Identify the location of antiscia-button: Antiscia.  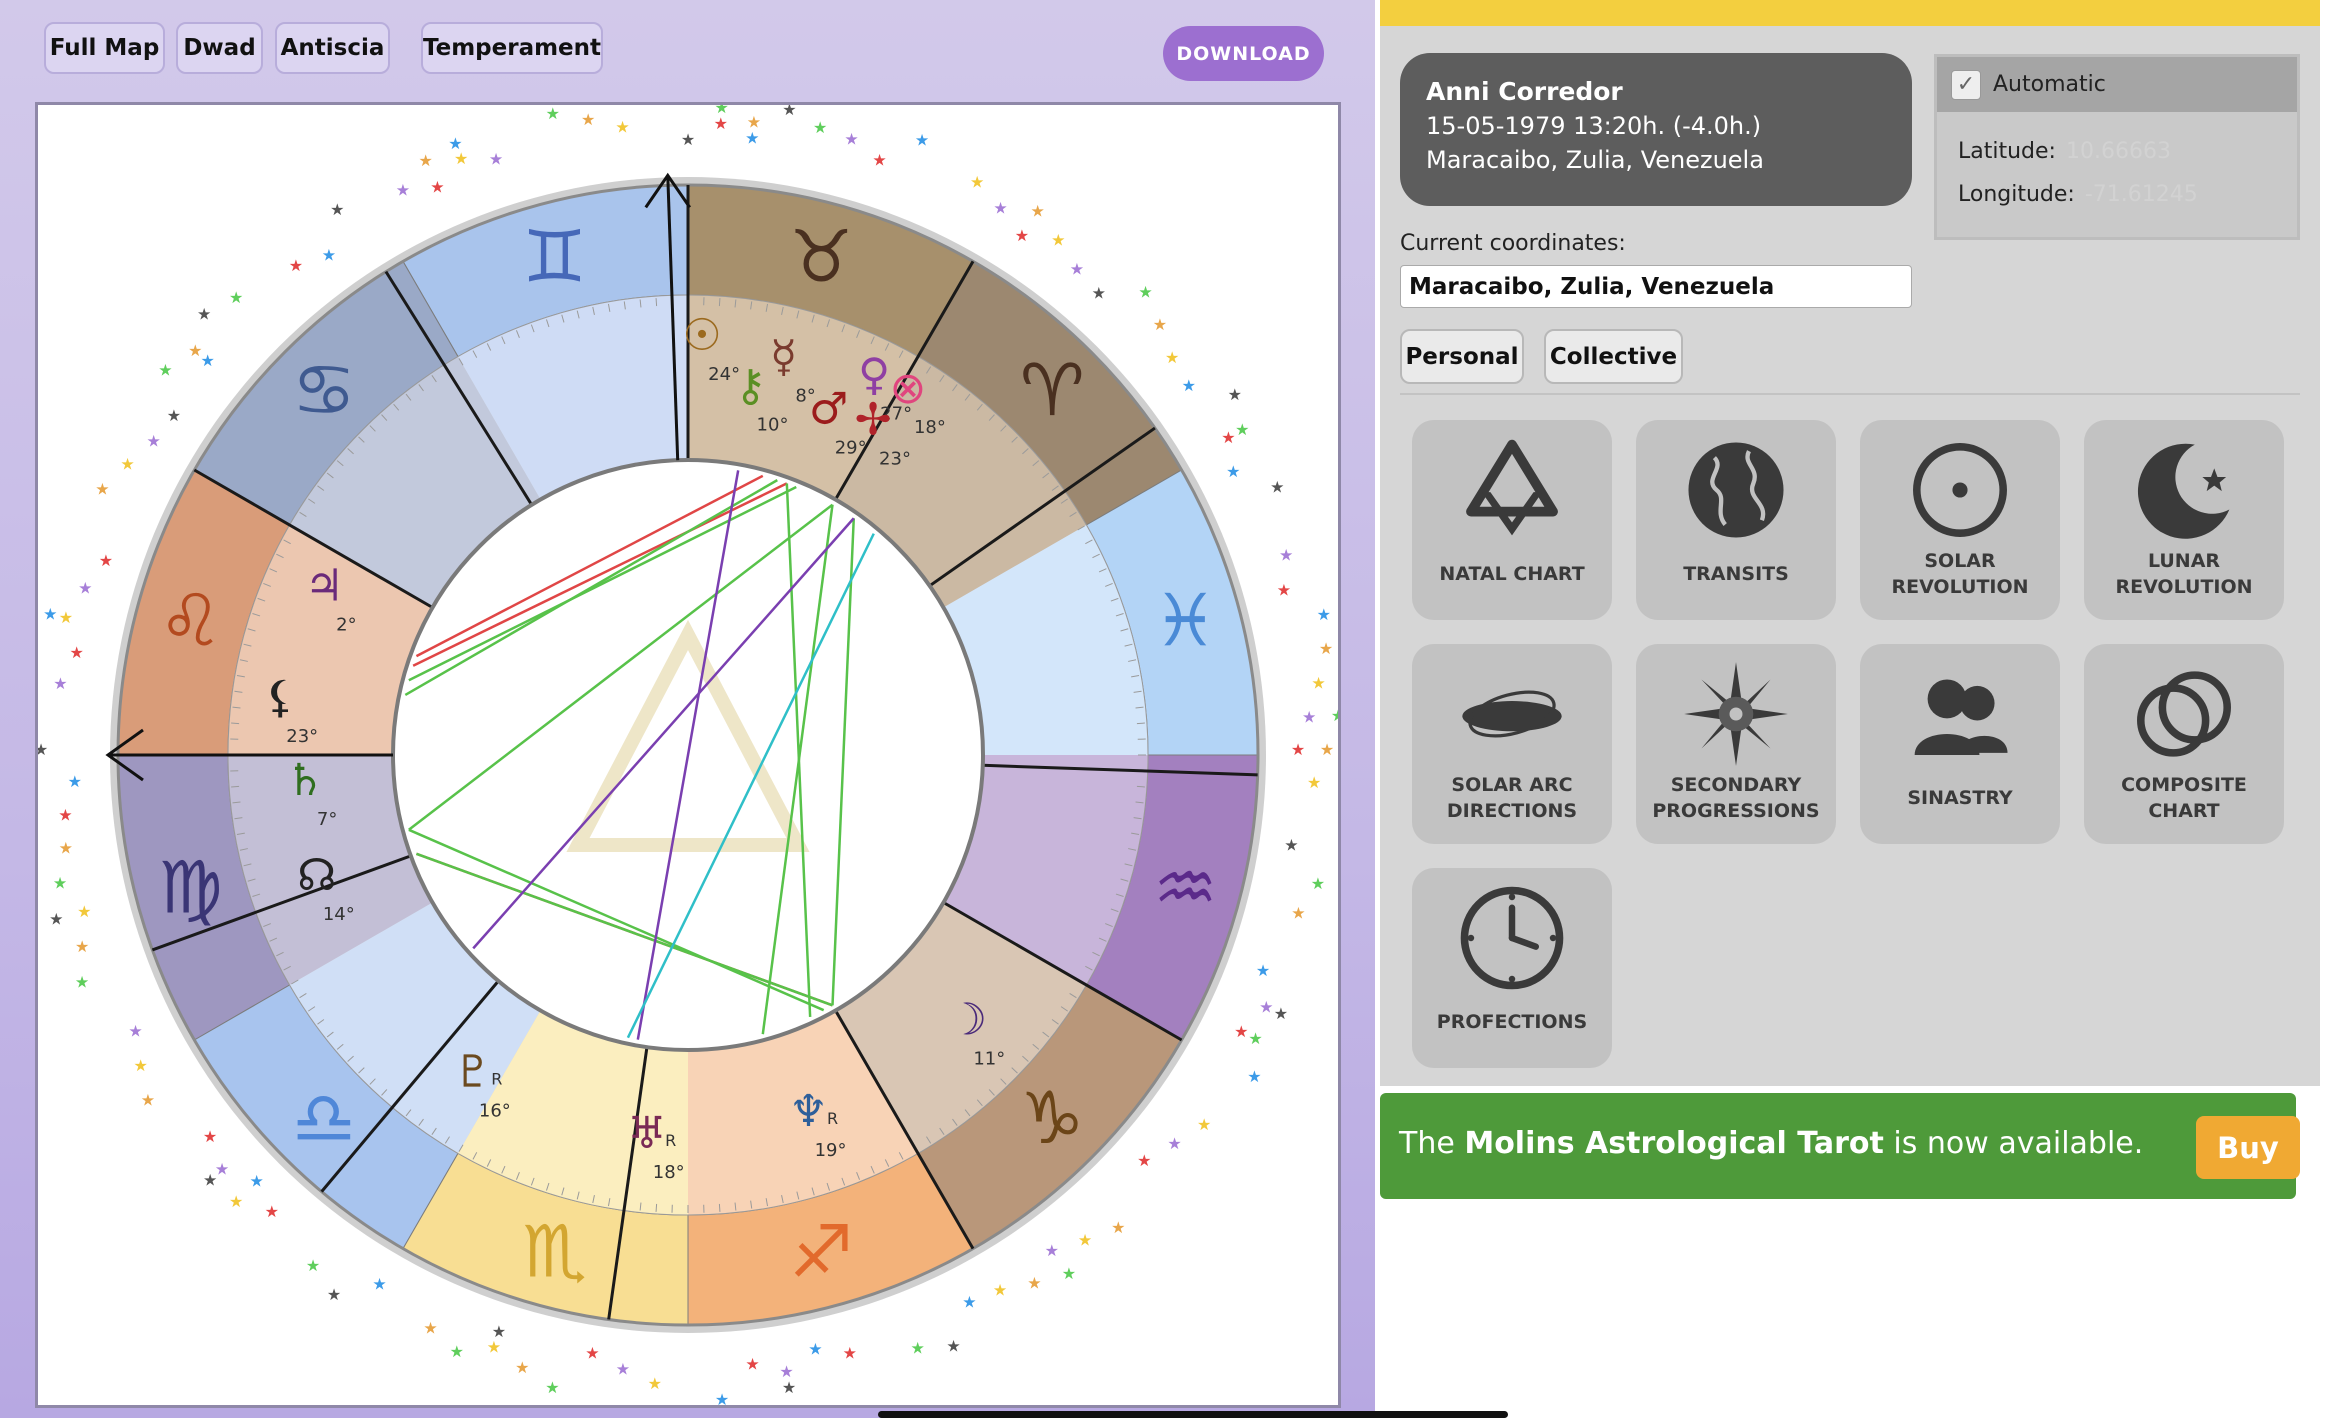
(332, 48).